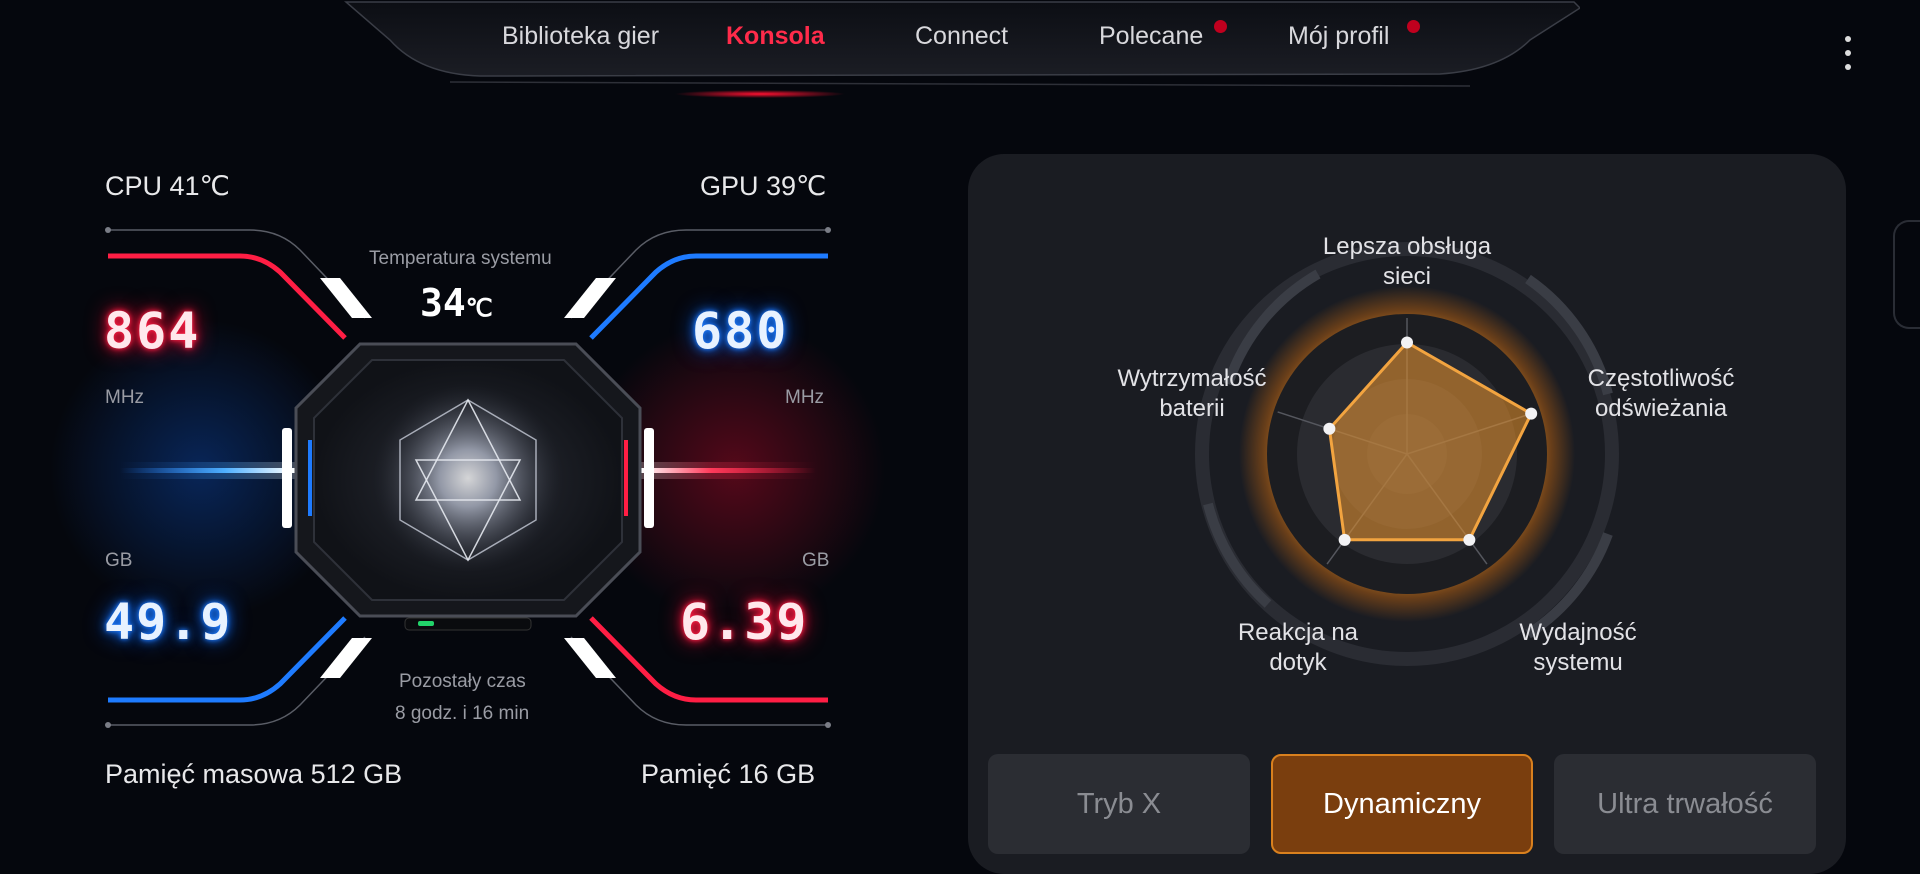 The image size is (1920, 874). I want to click on mode-x-button: Tryb X, so click(1119, 804).